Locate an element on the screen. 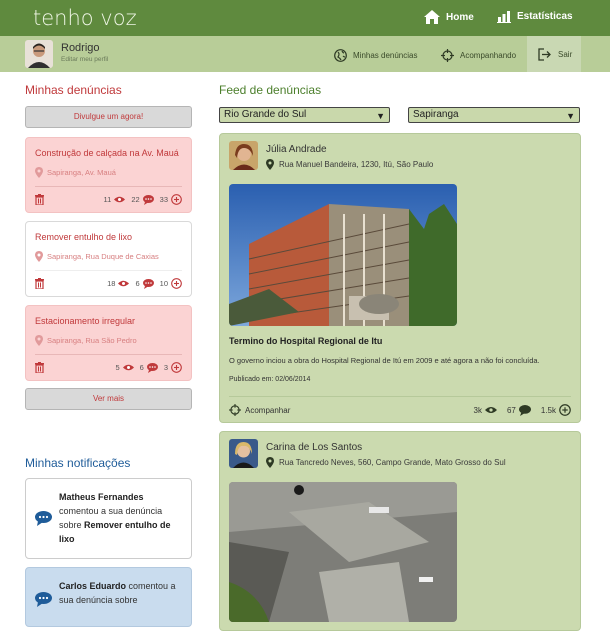 This screenshot has height=631, width=610. logout-icon is located at coordinates (544, 54).